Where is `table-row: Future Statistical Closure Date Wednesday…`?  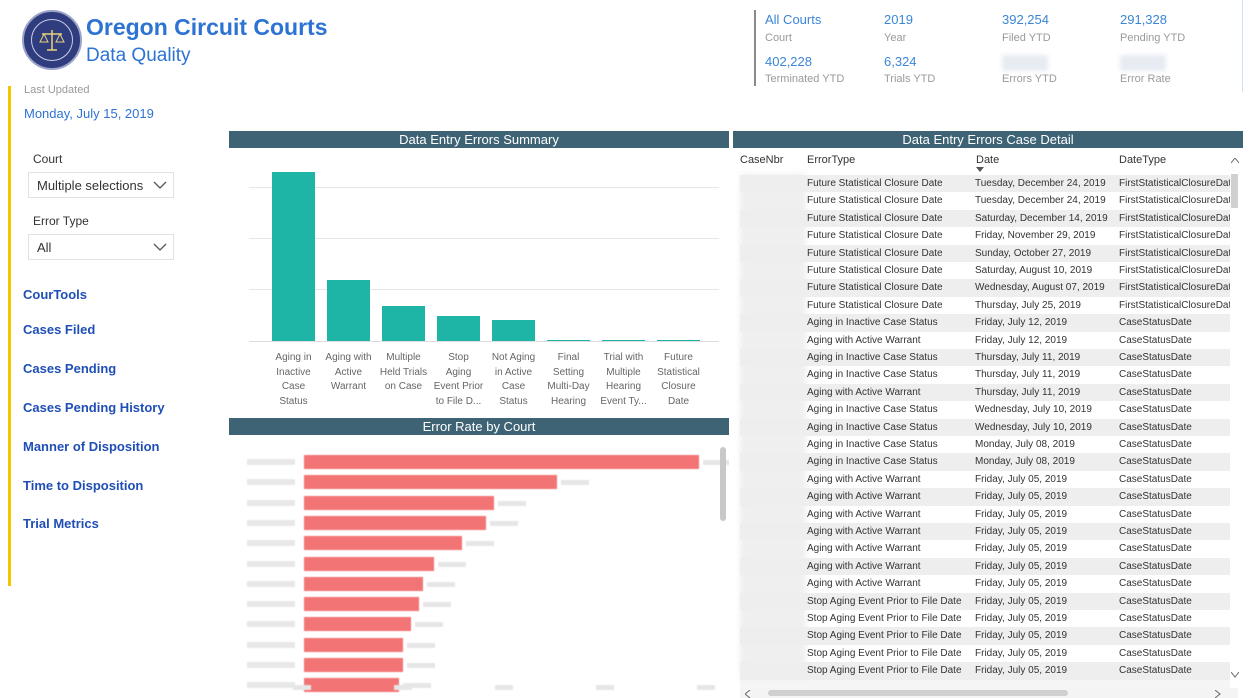 table-row: Future Statistical Closure Date Wednesday… is located at coordinates (985, 288).